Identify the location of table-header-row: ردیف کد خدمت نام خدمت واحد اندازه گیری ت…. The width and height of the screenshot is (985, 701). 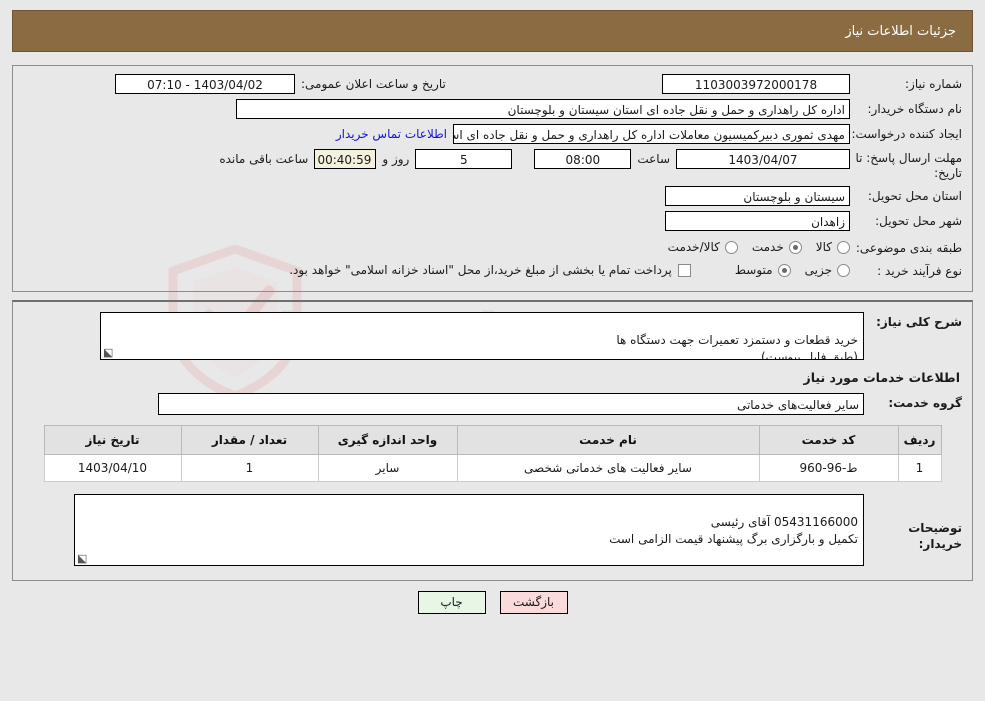
(492, 440).